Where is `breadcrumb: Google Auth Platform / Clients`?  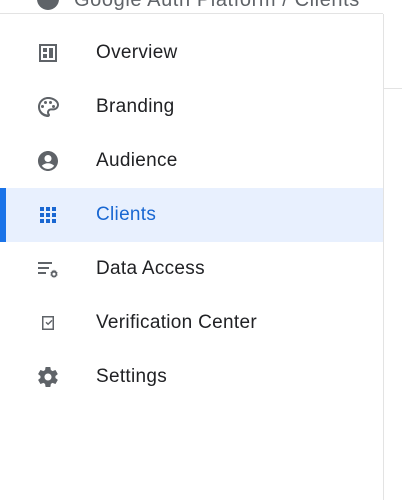
breadcrumb: Google Auth Platform / Clients is located at coordinates (217, 6).